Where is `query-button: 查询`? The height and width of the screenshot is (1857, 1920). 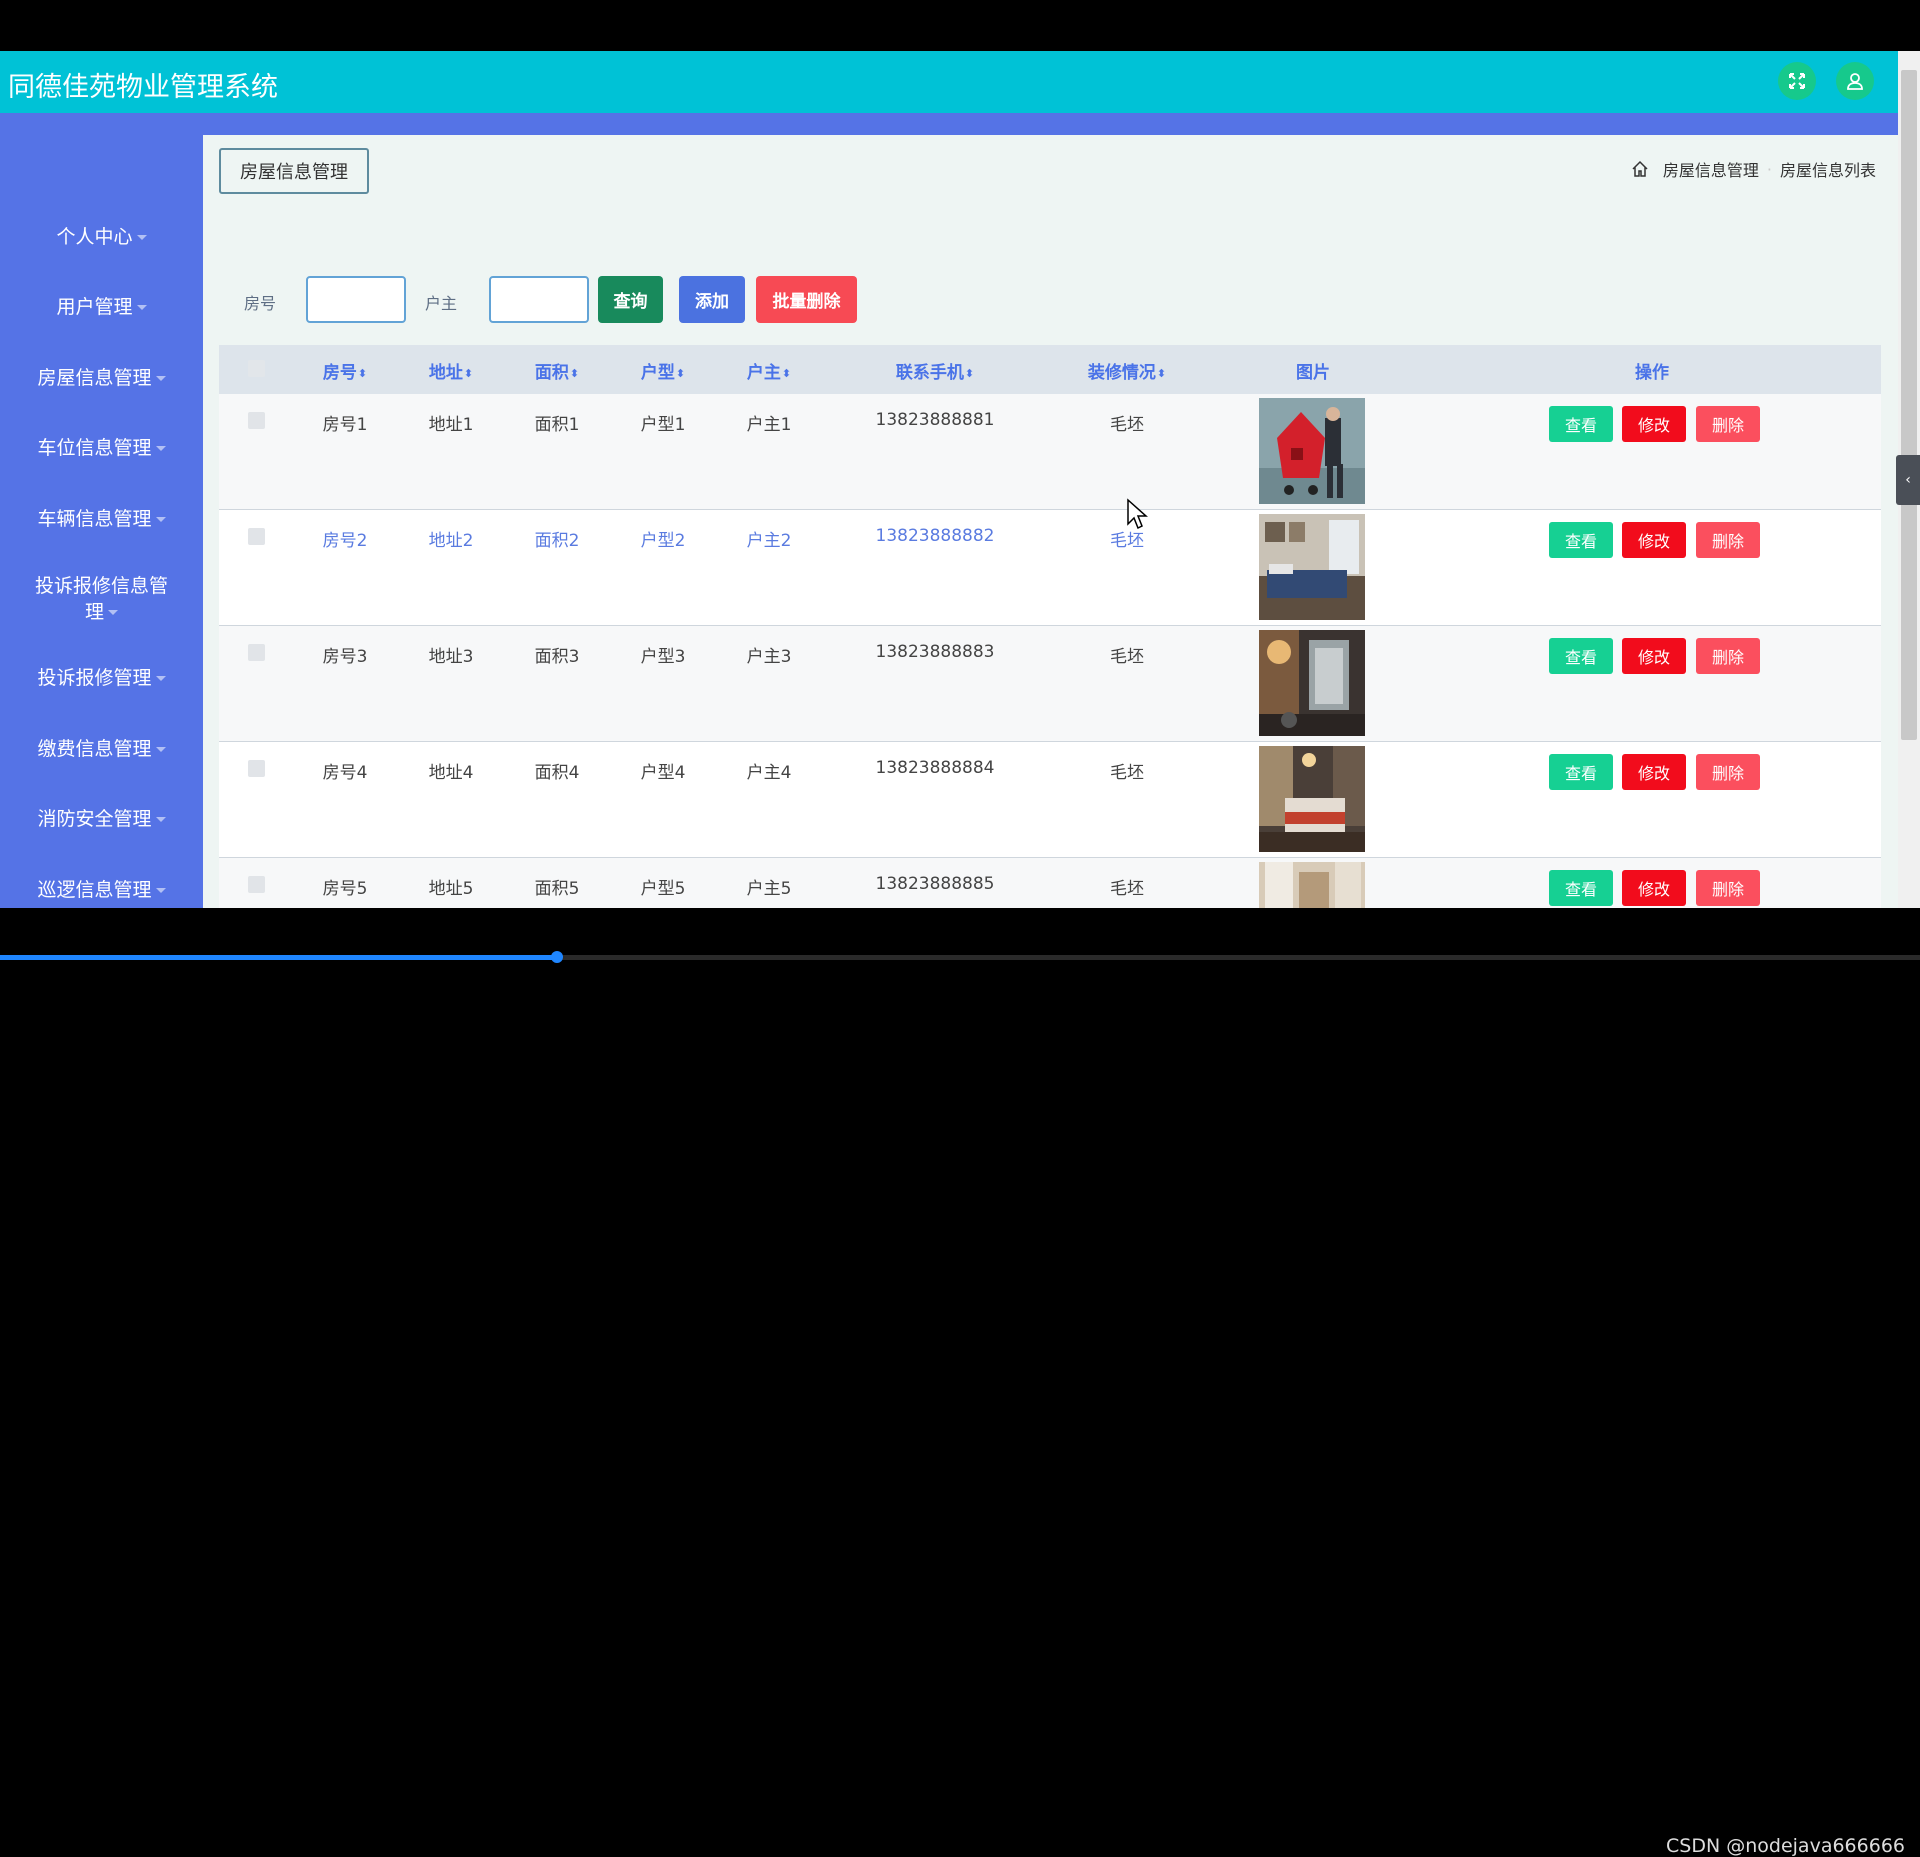 query-button: 查询 is located at coordinates (630, 299).